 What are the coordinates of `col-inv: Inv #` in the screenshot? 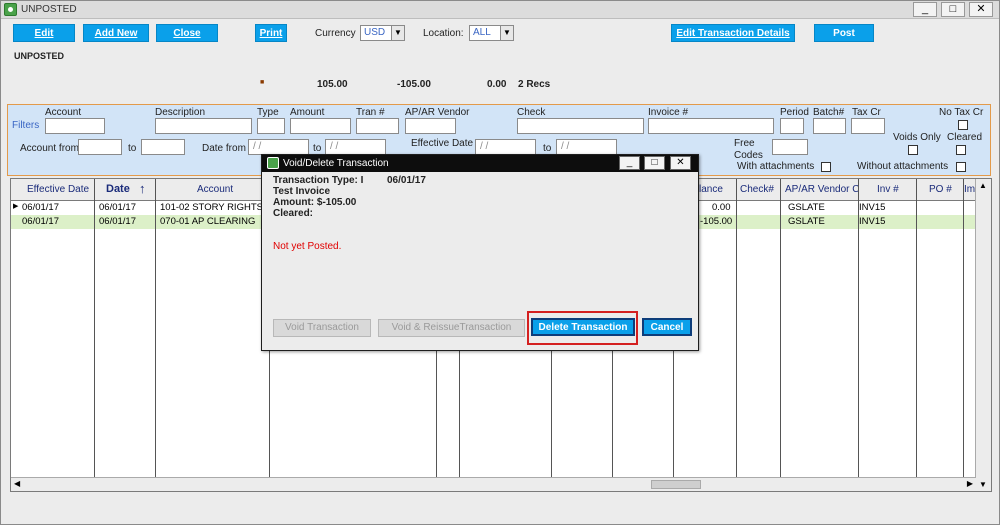 It's located at (888, 189).